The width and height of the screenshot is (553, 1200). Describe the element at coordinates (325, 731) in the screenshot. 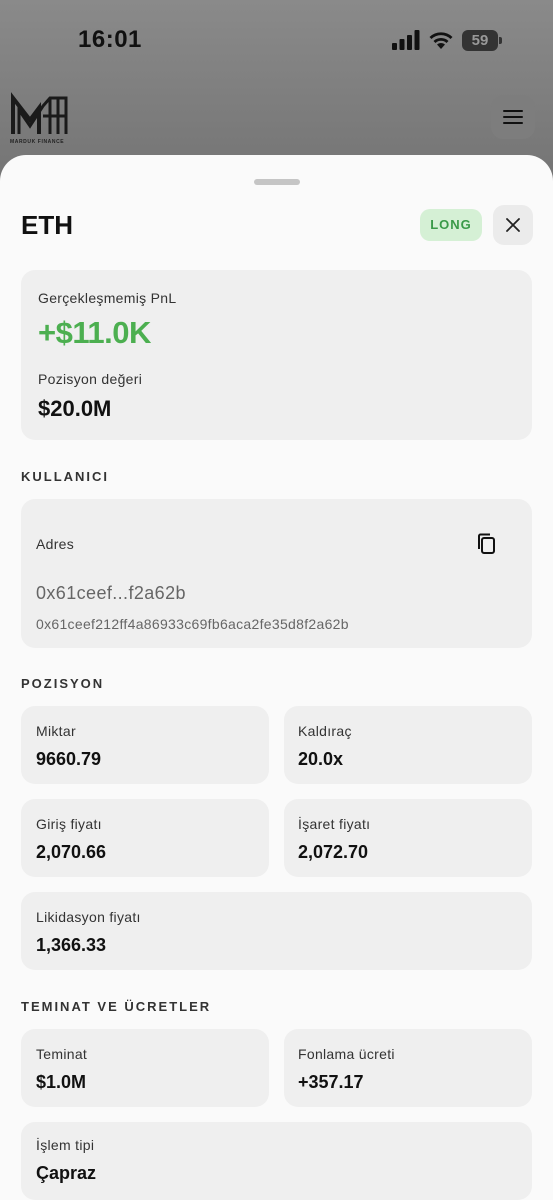

I see `leverage-label: Kaldıraç` at that location.